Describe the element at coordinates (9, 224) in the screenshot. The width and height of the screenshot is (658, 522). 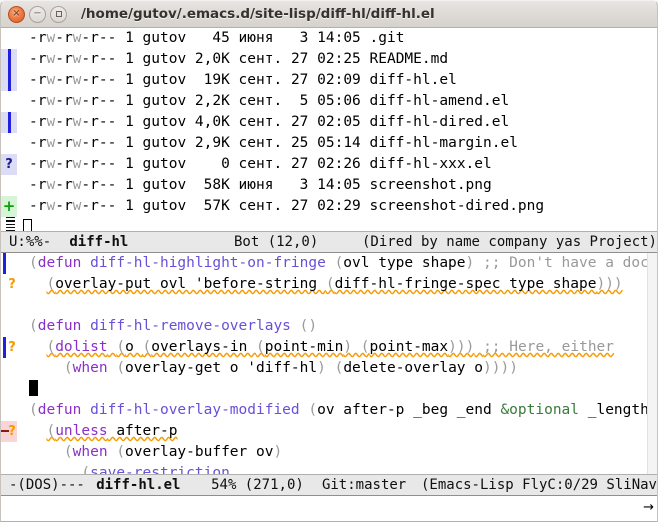
I see `eob-dashes-icon` at that location.